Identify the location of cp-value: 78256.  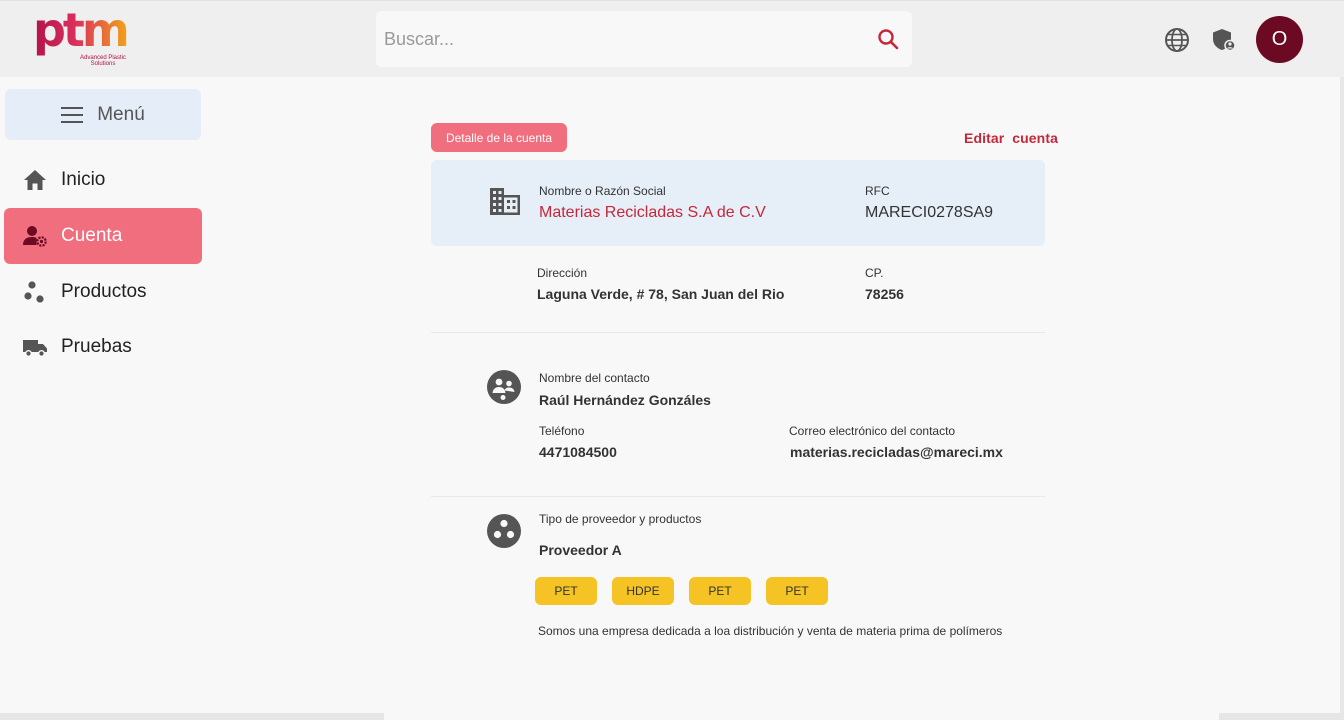
(884, 294).